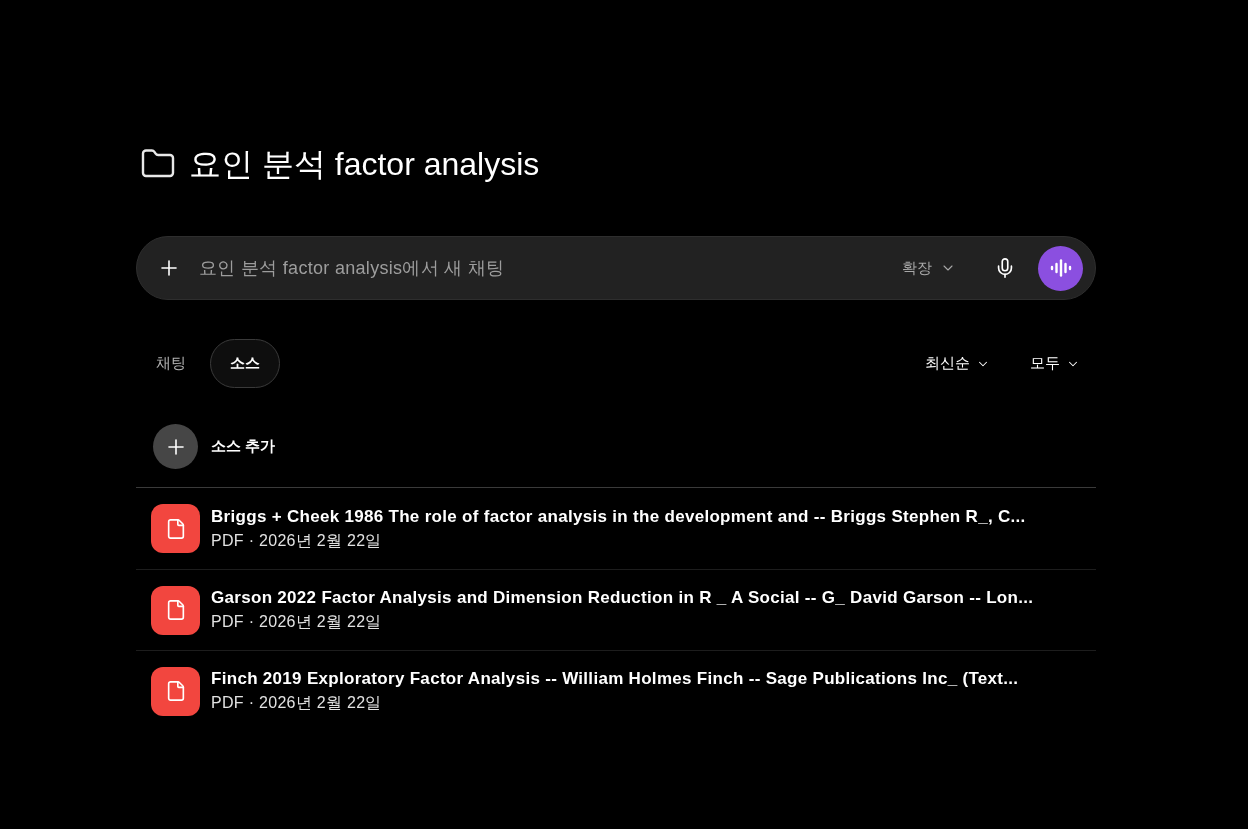 The height and width of the screenshot is (829, 1248). What do you see at coordinates (929, 268) in the screenshot?
I see `mode-dropdown: 확장` at bounding box center [929, 268].